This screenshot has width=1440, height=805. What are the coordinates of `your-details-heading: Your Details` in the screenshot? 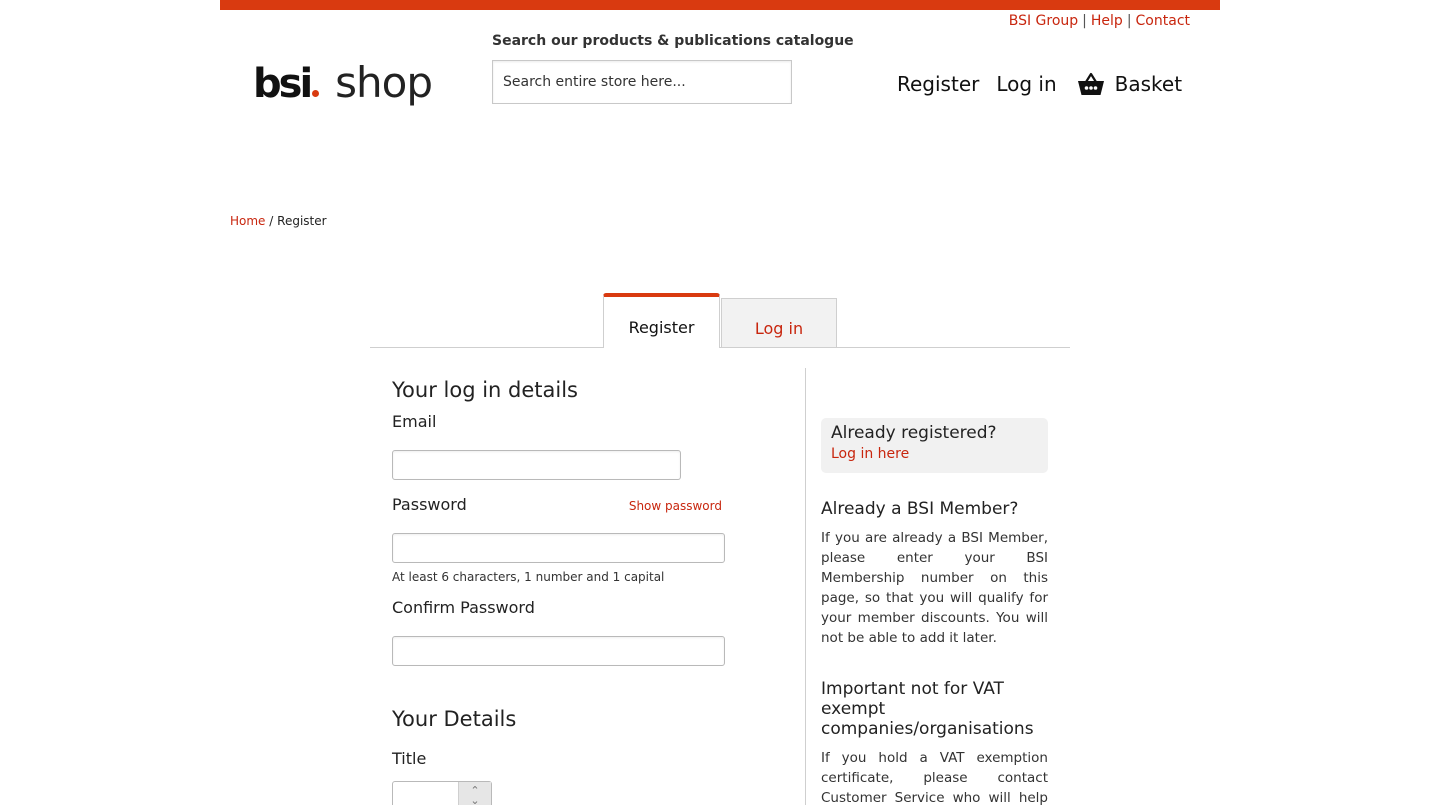 It's located at (454, 719).